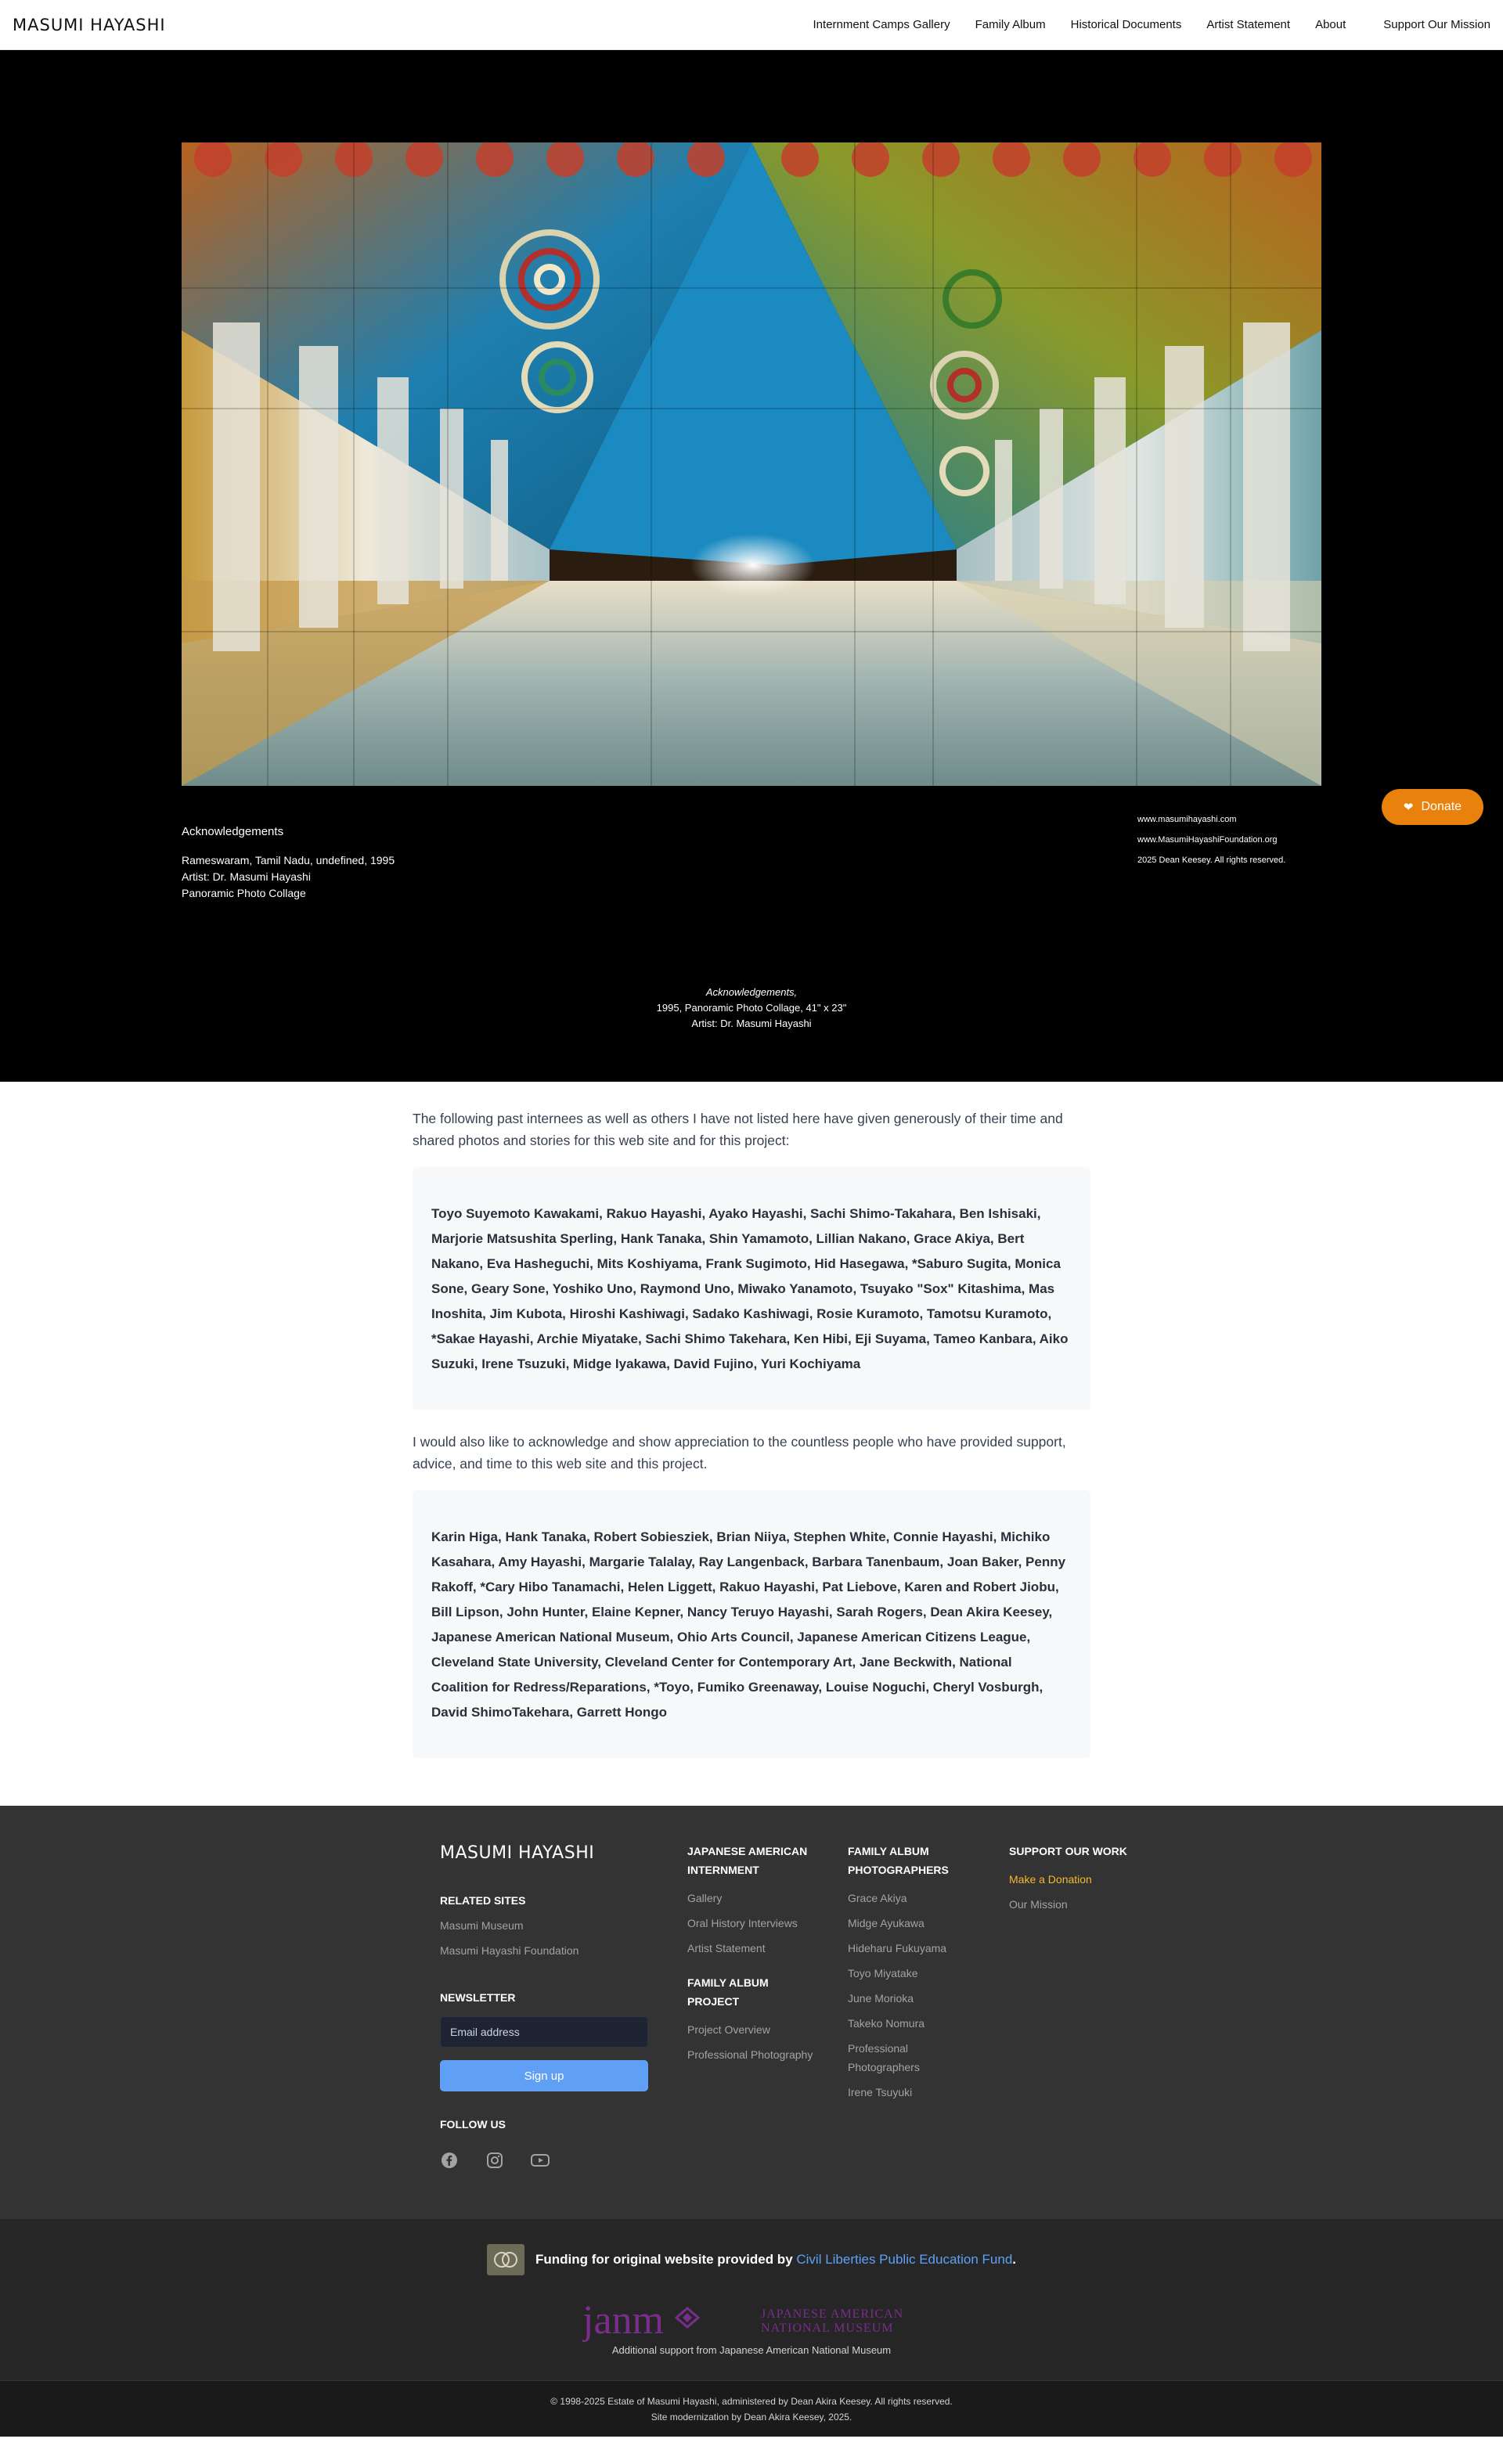  Describe the element at coordinates (903, 2023) in the screenshot. I see `link-takeko-nomura: Takeko Nomura` at that location.